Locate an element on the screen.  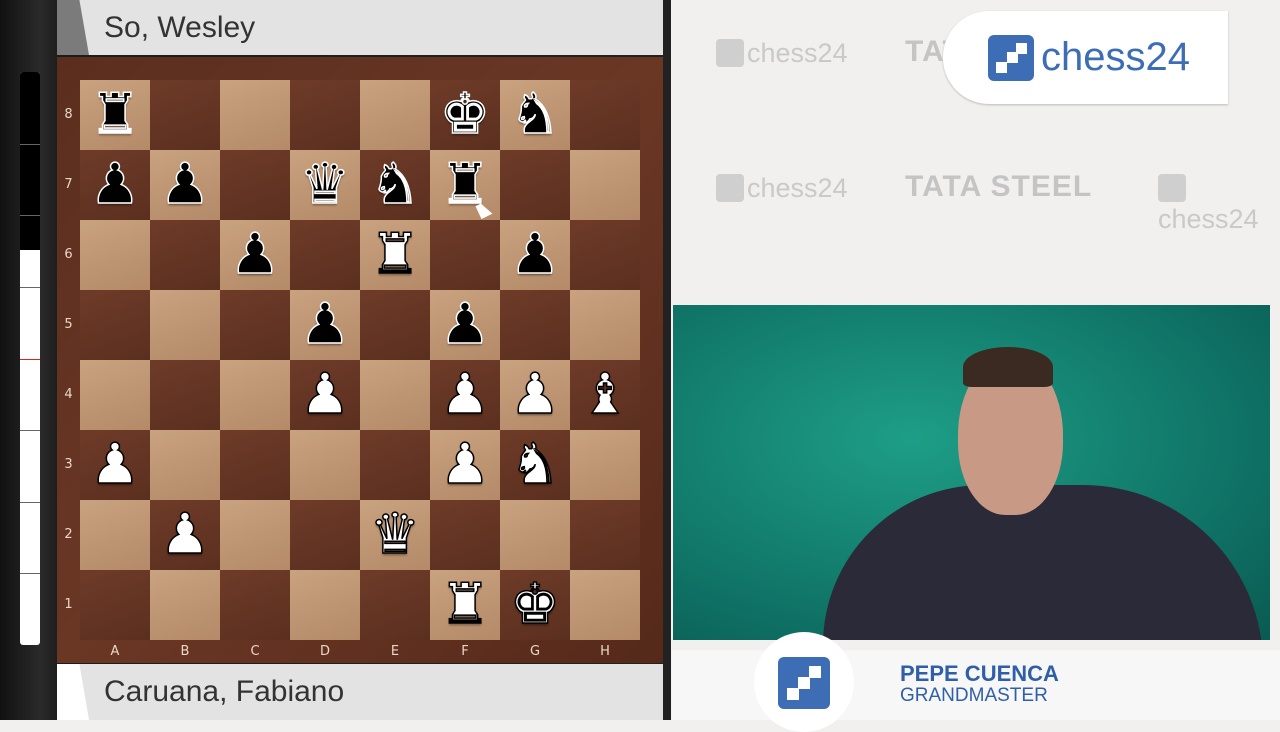
square-b7: ♟ is located at coordinates (185, 185).